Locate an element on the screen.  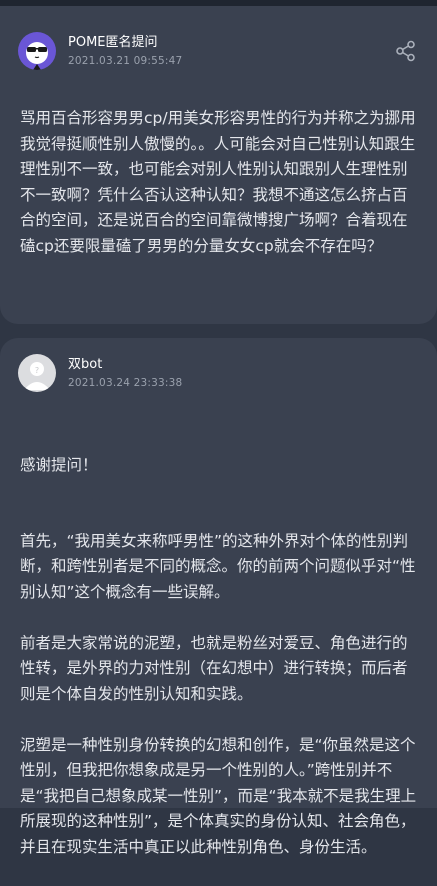
answer-greeting: 感谢提问！ is located at coordinates (59, 464).